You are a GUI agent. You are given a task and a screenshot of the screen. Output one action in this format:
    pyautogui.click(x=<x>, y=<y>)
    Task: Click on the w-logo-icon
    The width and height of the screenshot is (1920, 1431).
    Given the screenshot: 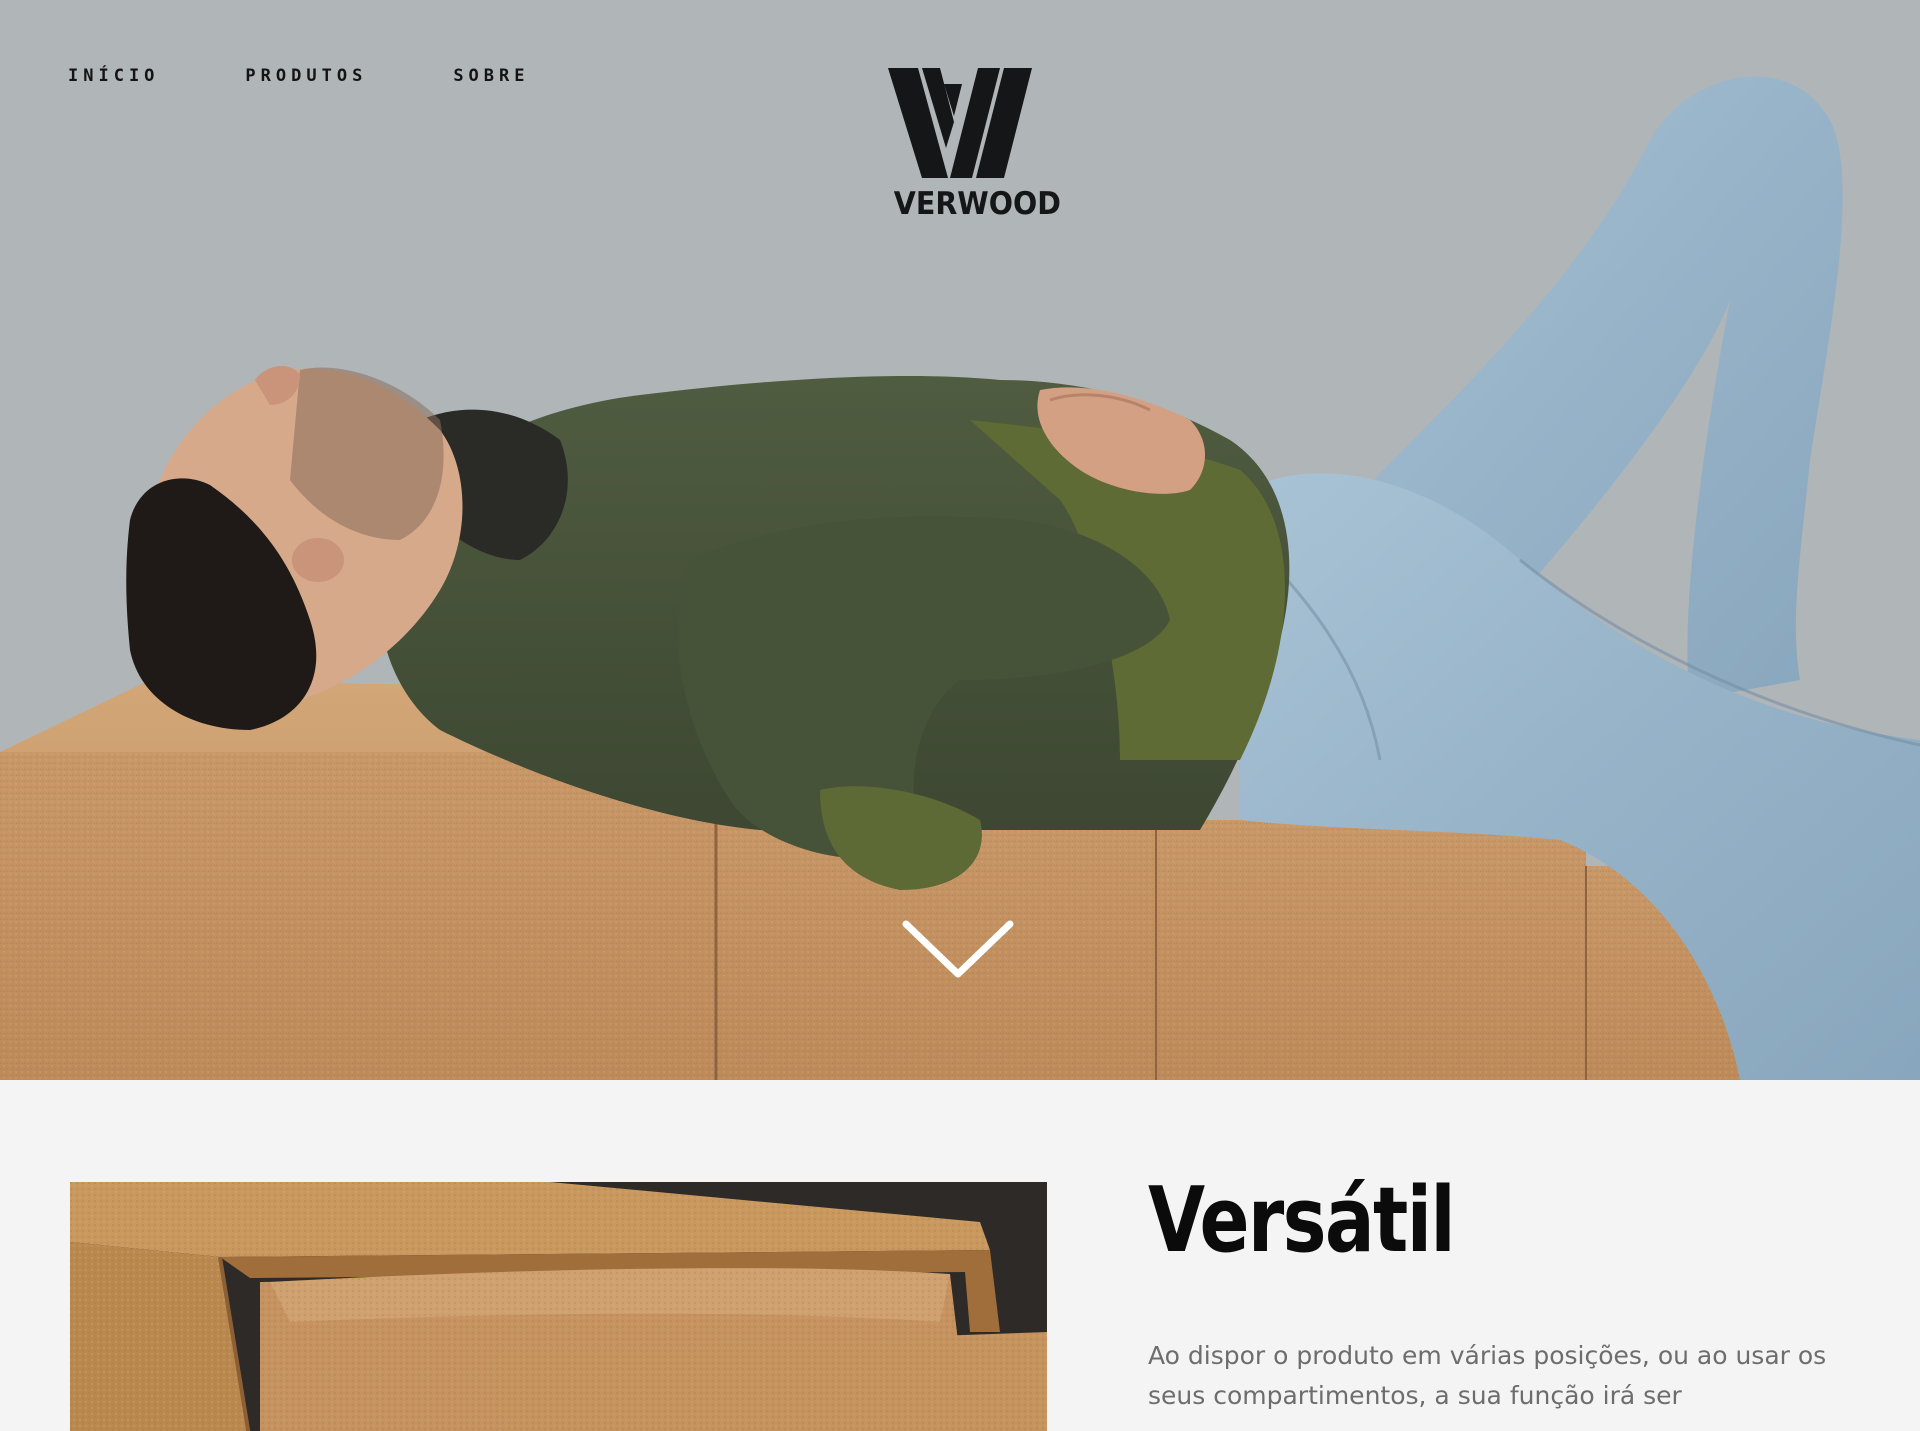 What is the action you would take?
    pyautogui.click(x=960, y=123)
    